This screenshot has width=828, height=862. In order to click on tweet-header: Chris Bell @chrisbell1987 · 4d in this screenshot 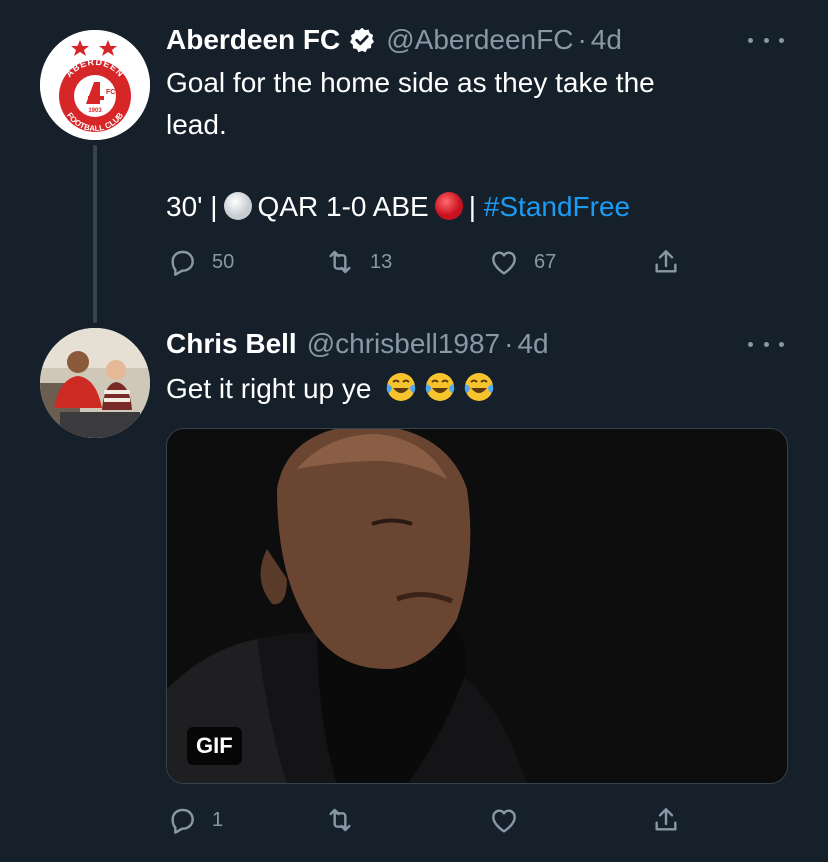, I will do `click(357, 344)`.